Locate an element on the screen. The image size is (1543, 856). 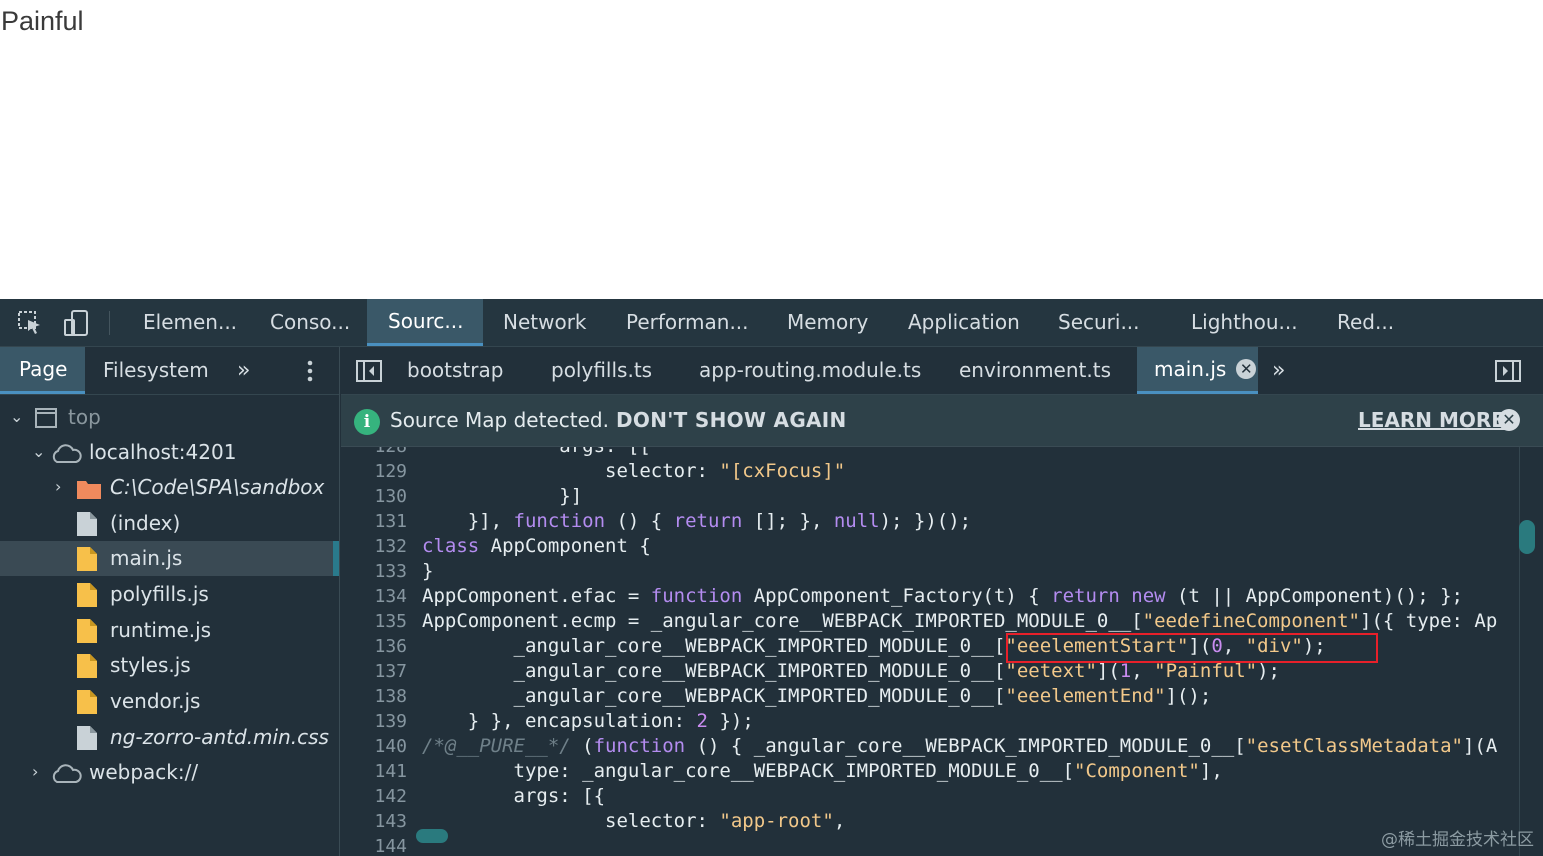
tree-item-ng-zorro-css: ng-zorro-antd.min.css is located at coordinates (169, 737).